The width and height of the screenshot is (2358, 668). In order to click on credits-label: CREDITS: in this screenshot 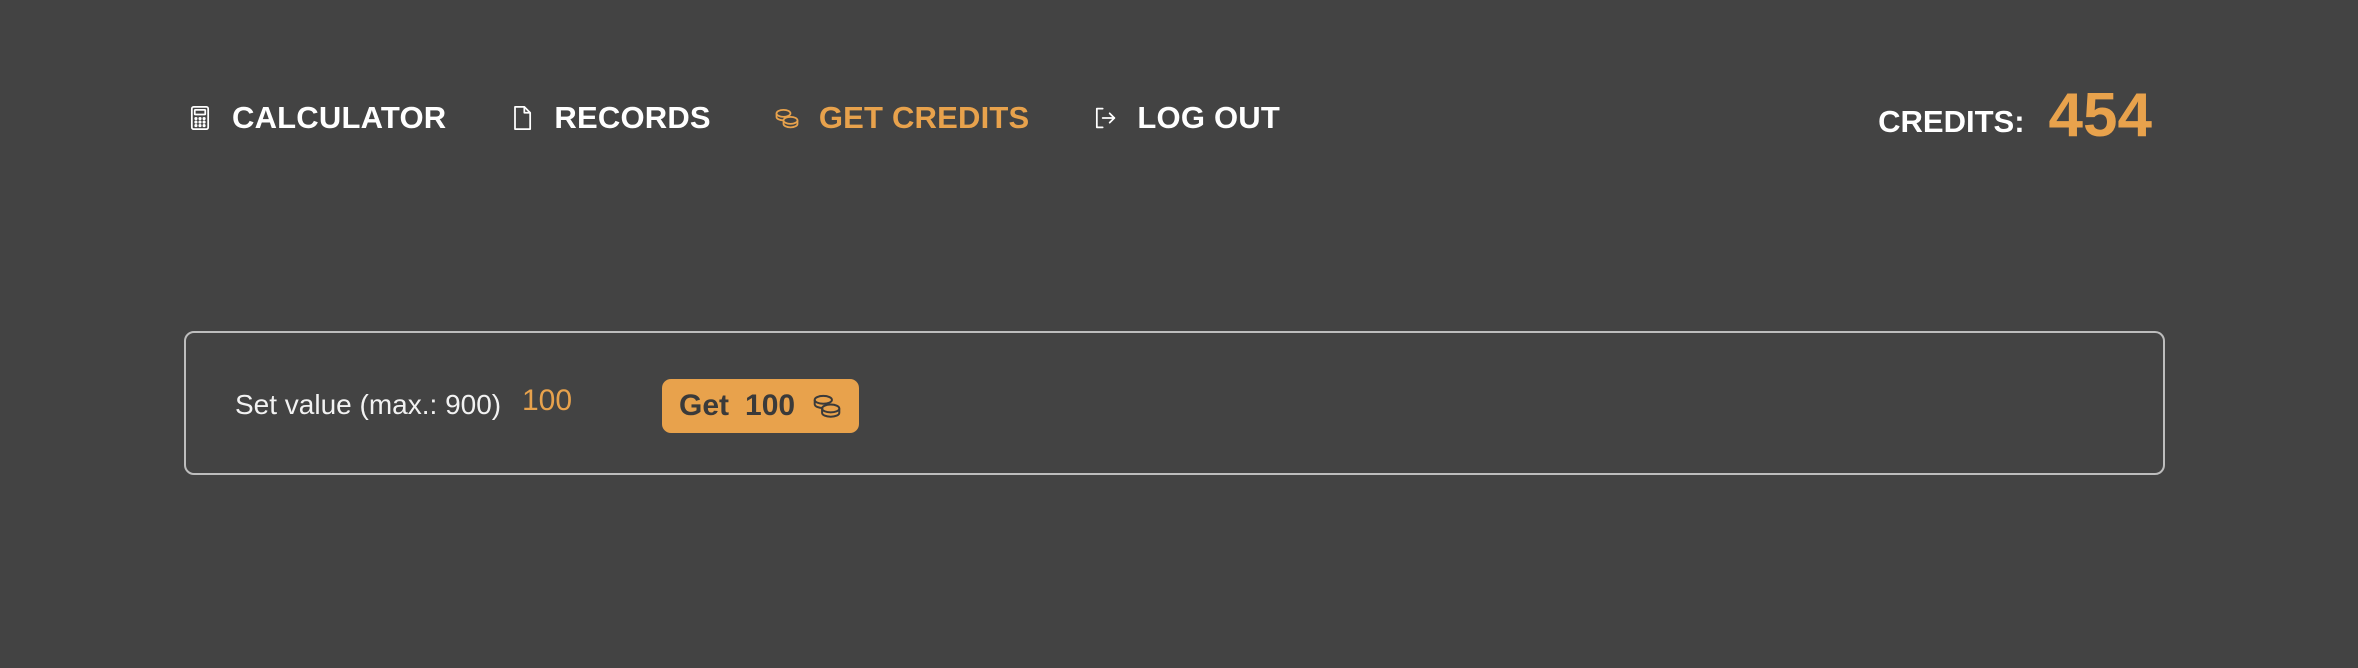, I will do `click(1951, 121)`.